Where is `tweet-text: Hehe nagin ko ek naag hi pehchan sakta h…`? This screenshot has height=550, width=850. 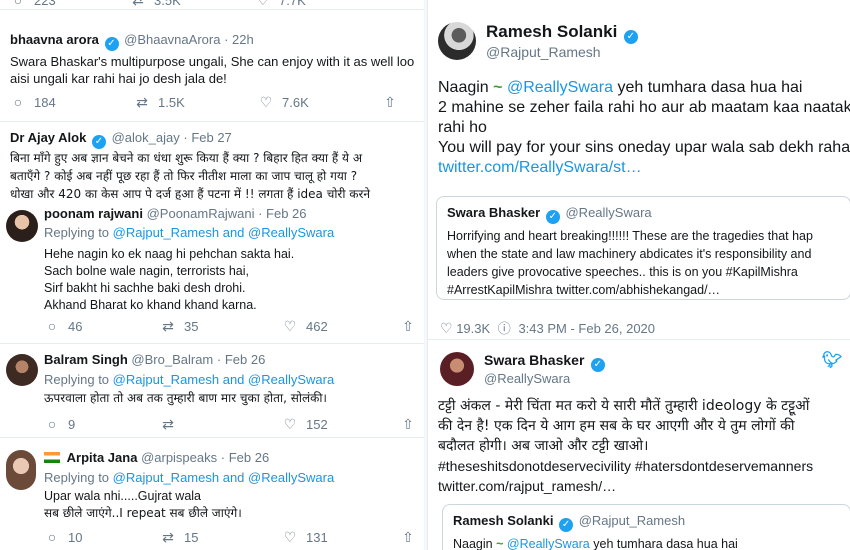
tweet-text: Hehe nagin ko ek naag hi pehchan sakta h… is located at coordinates (169, 279).